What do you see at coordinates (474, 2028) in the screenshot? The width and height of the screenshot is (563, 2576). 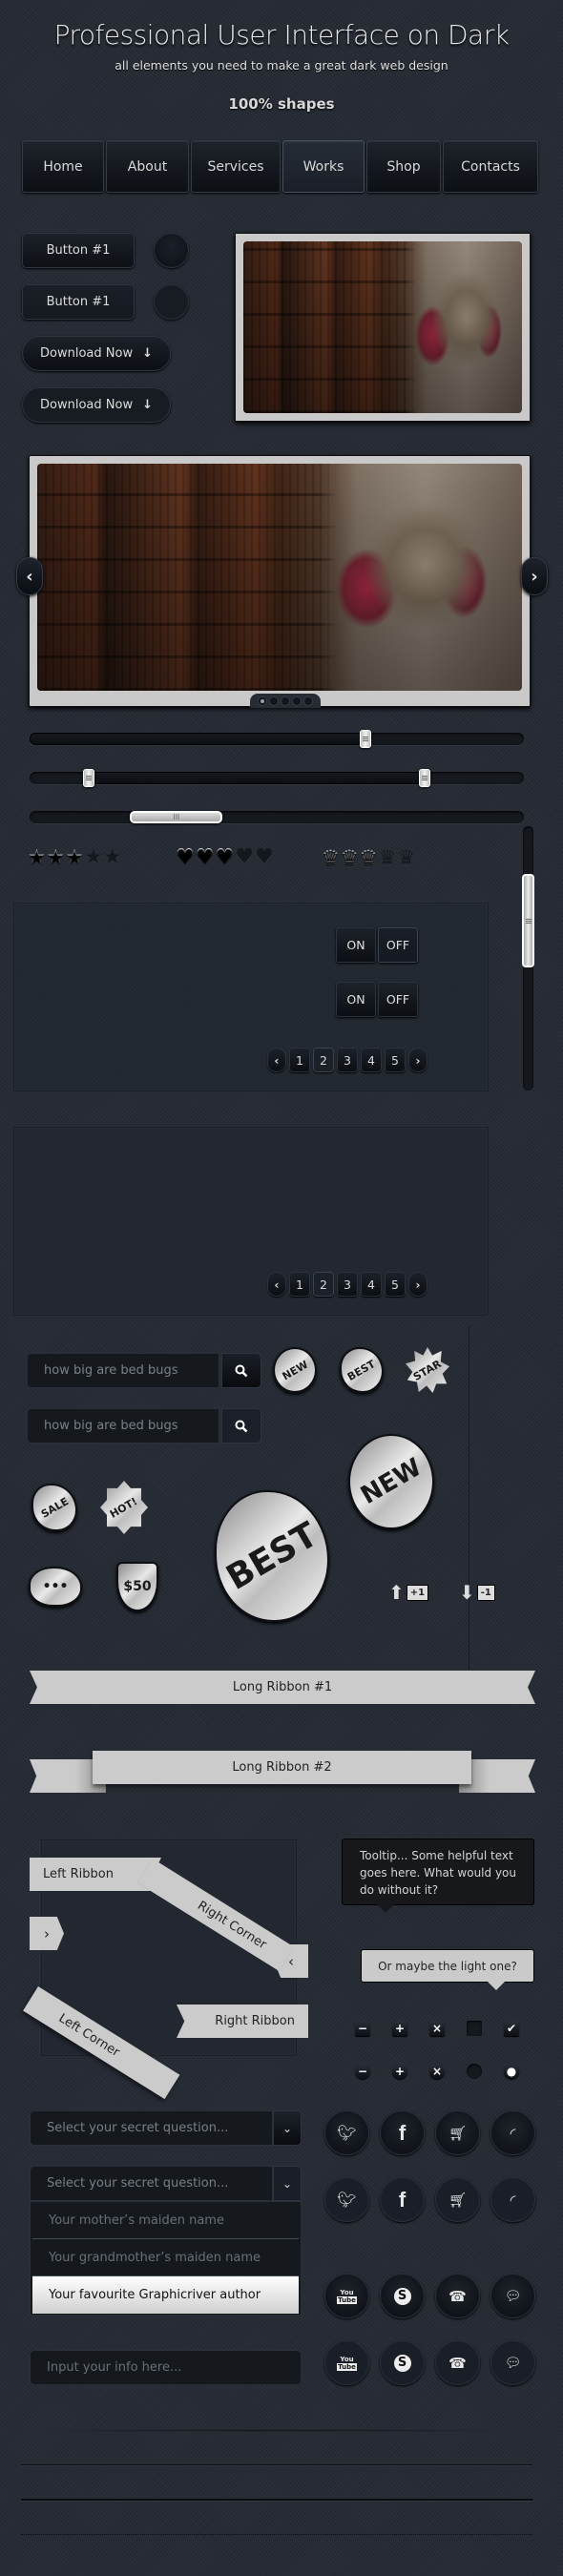 I see `checkbox-unchecked` at bounding box center [474, 2028].